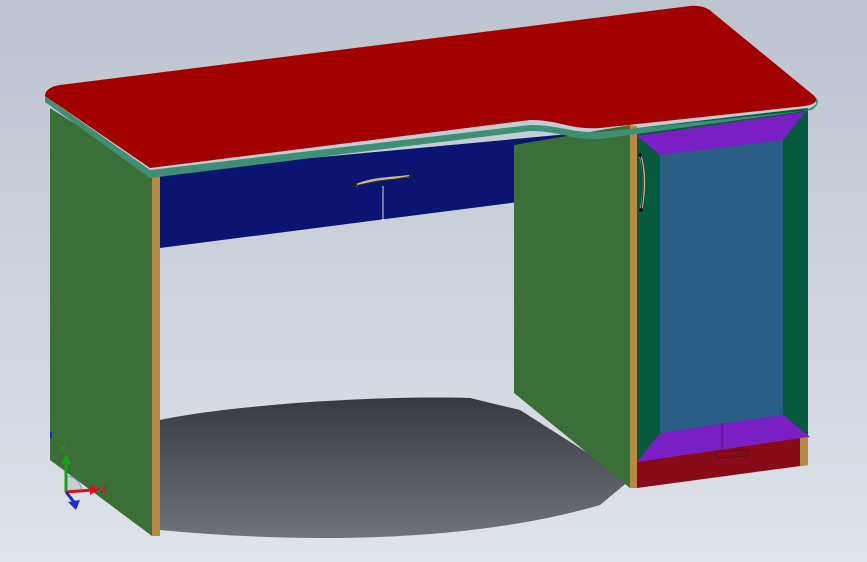 The height and width of the screenshot is (562, 867). Describe the element at coordinates (721, 286) in the screenshot. I see `cabinet-door-panel` at that location.